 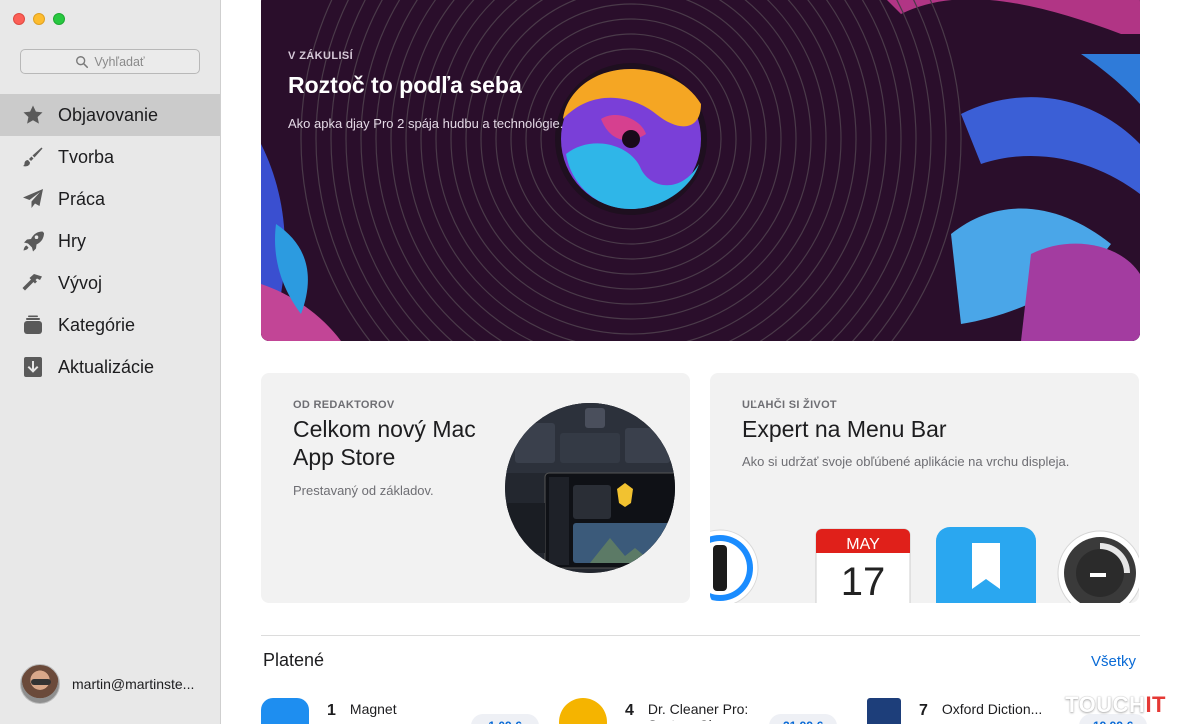 What do you see at coordinates (405, 85) in the screenshot?
I see `hero-title: Roztoč to podľa seba` at bounding box center [405, 85].